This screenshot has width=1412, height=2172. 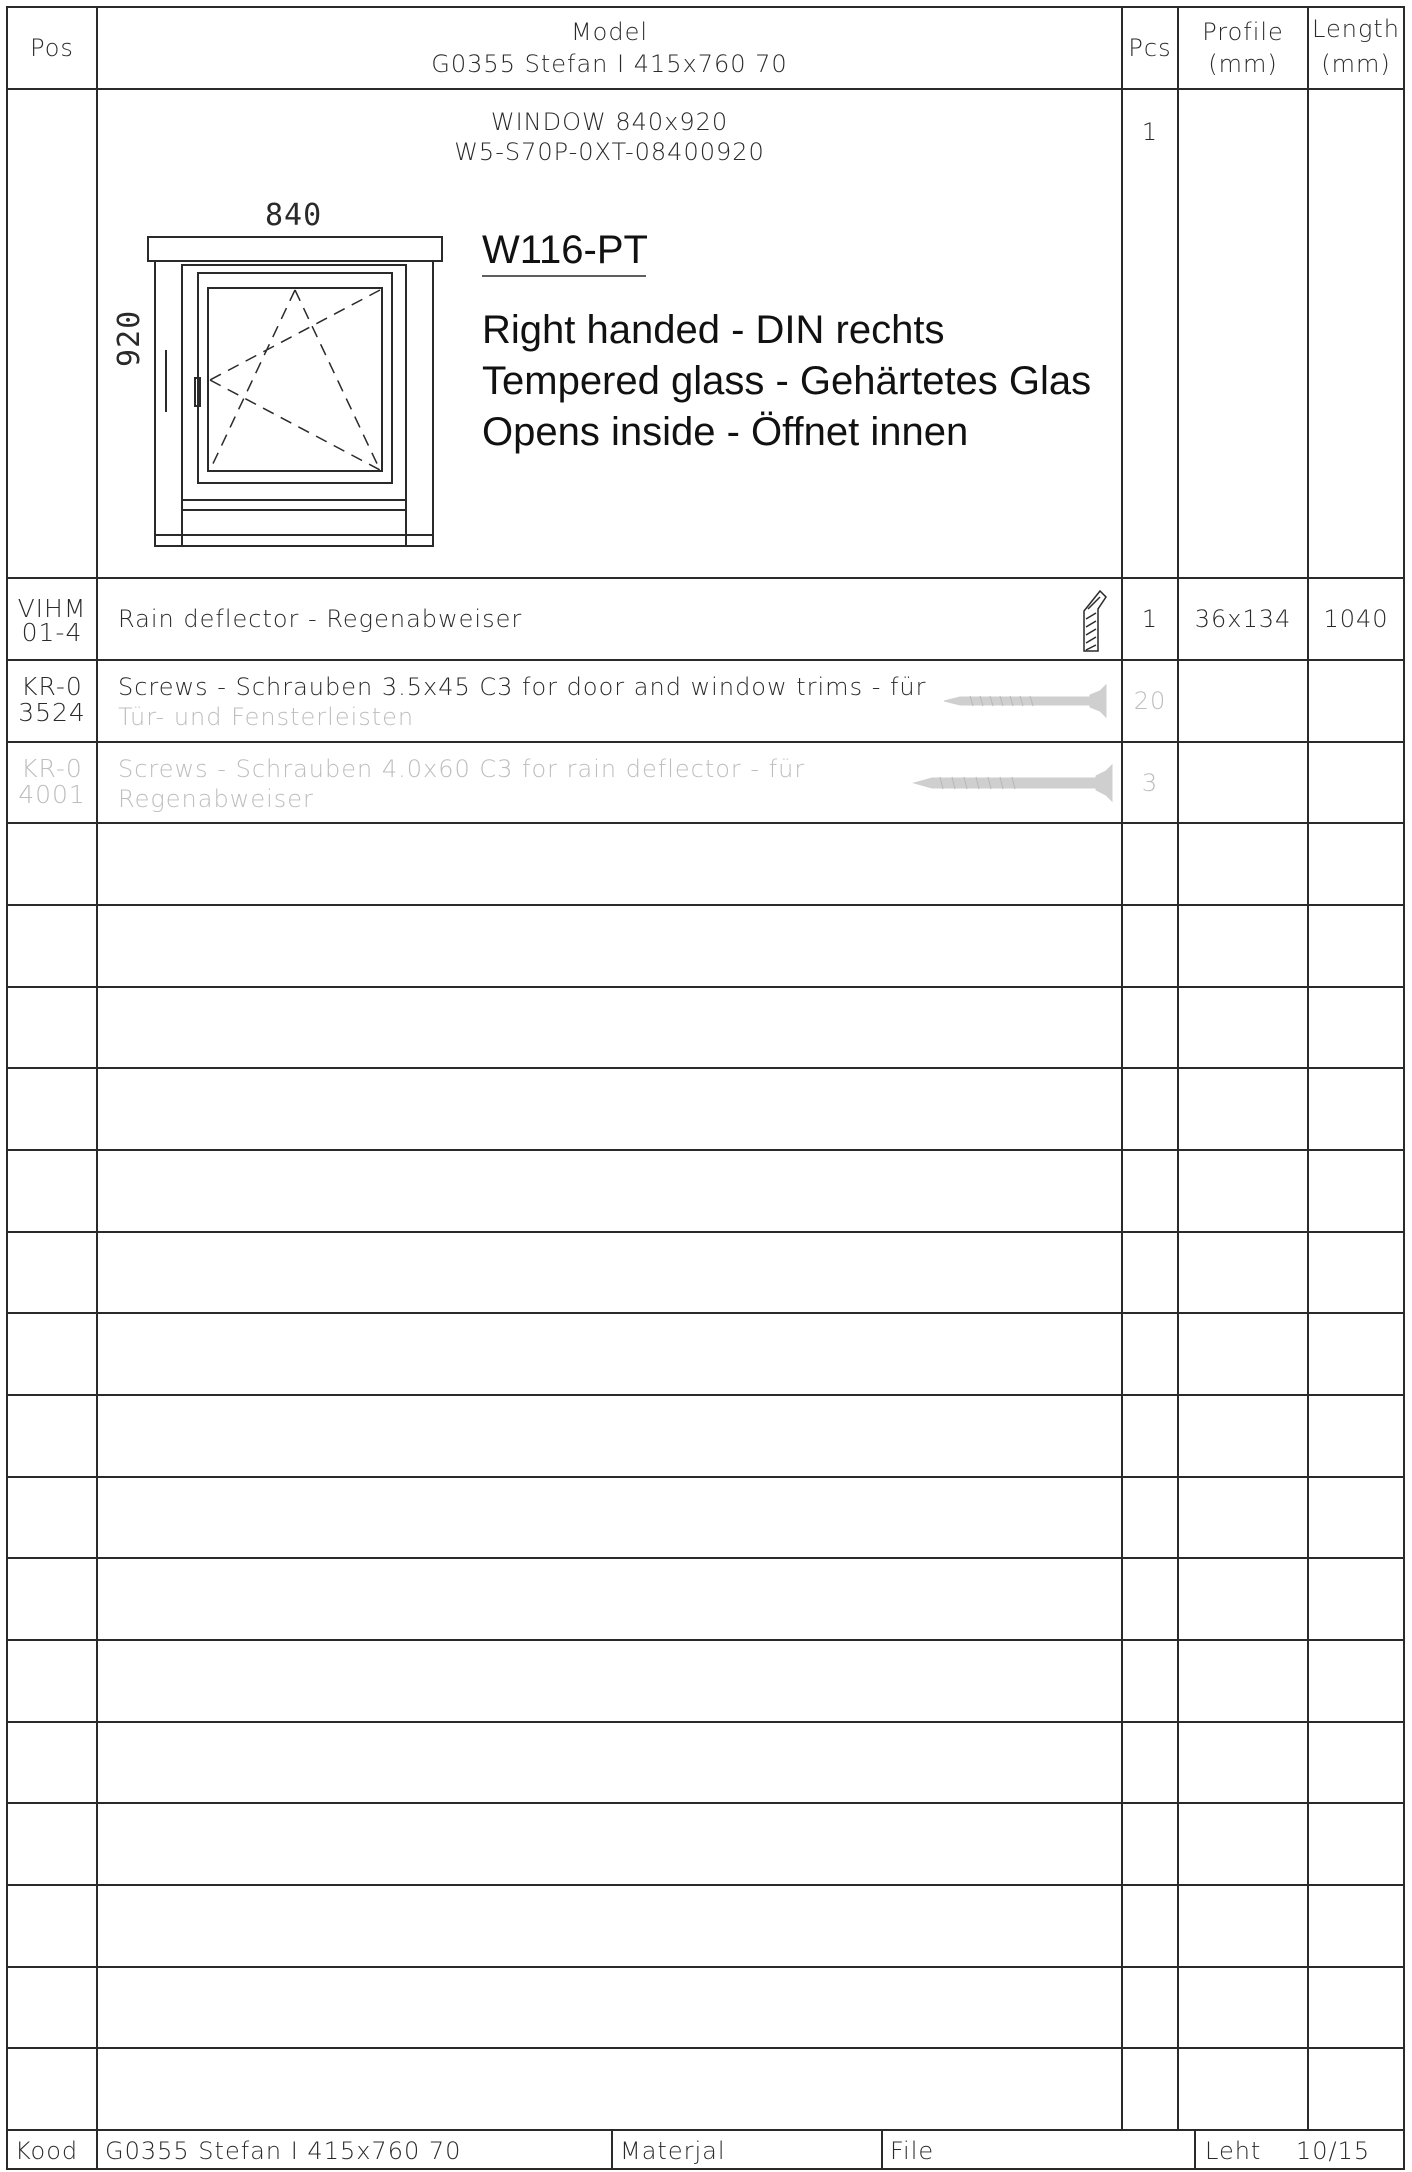 I want to click on profile-section-icon, so click(x=1095, y=620).